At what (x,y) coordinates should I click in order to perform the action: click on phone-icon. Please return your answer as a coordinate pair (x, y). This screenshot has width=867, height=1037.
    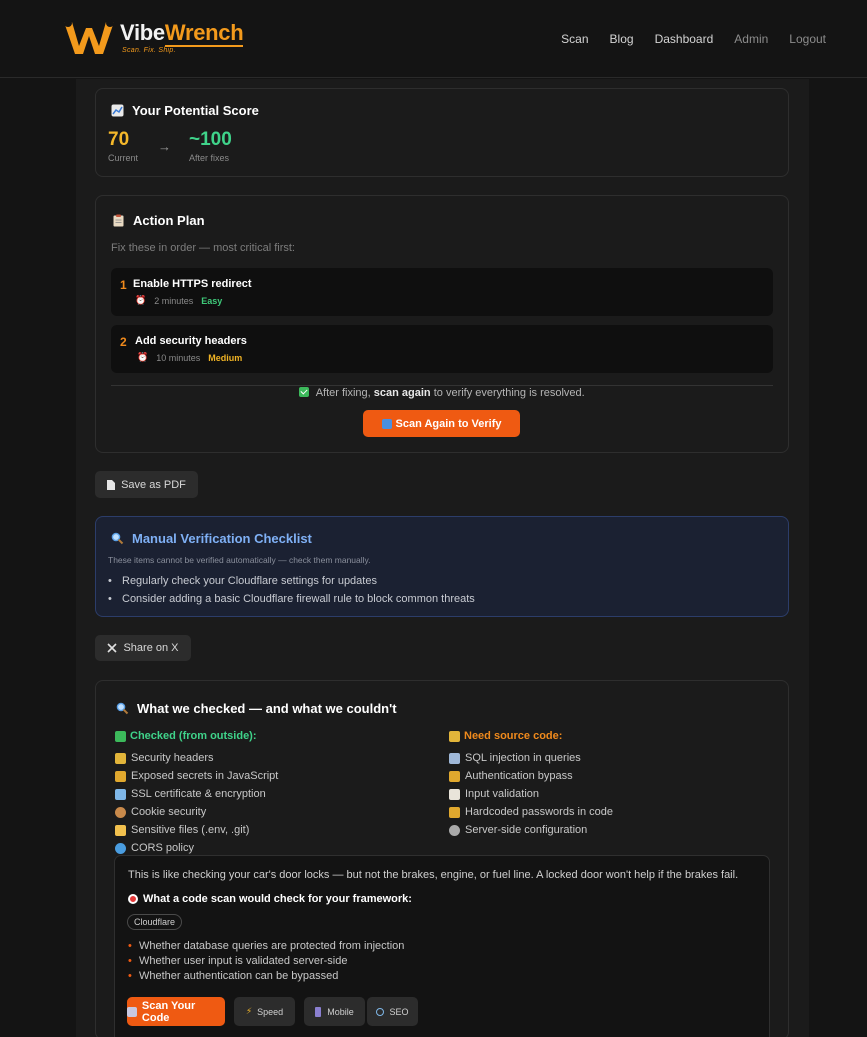
    Looking at the image, I should click on (318, 1011).